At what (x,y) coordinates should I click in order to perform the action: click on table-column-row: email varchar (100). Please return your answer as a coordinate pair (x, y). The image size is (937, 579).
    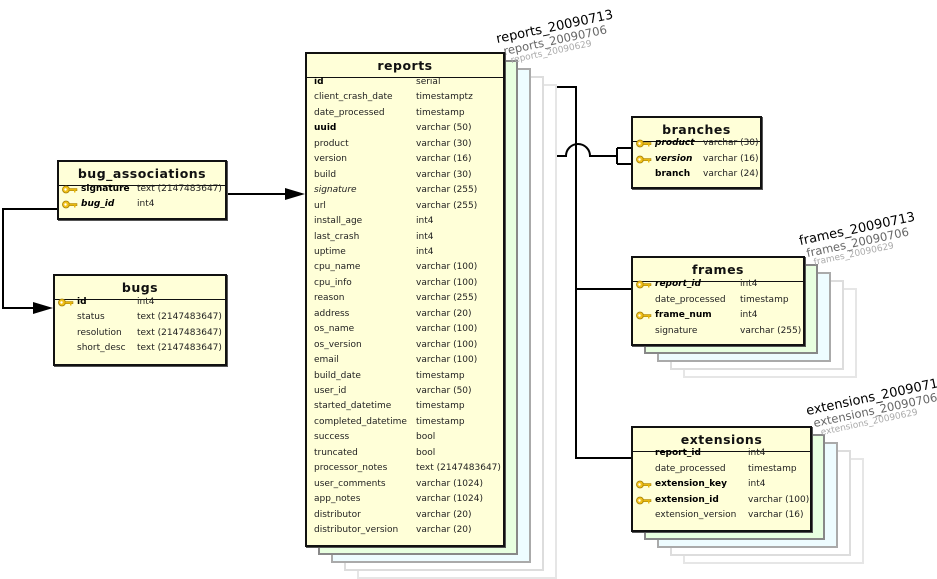
    Looking at the image, I should click on (405, 360).